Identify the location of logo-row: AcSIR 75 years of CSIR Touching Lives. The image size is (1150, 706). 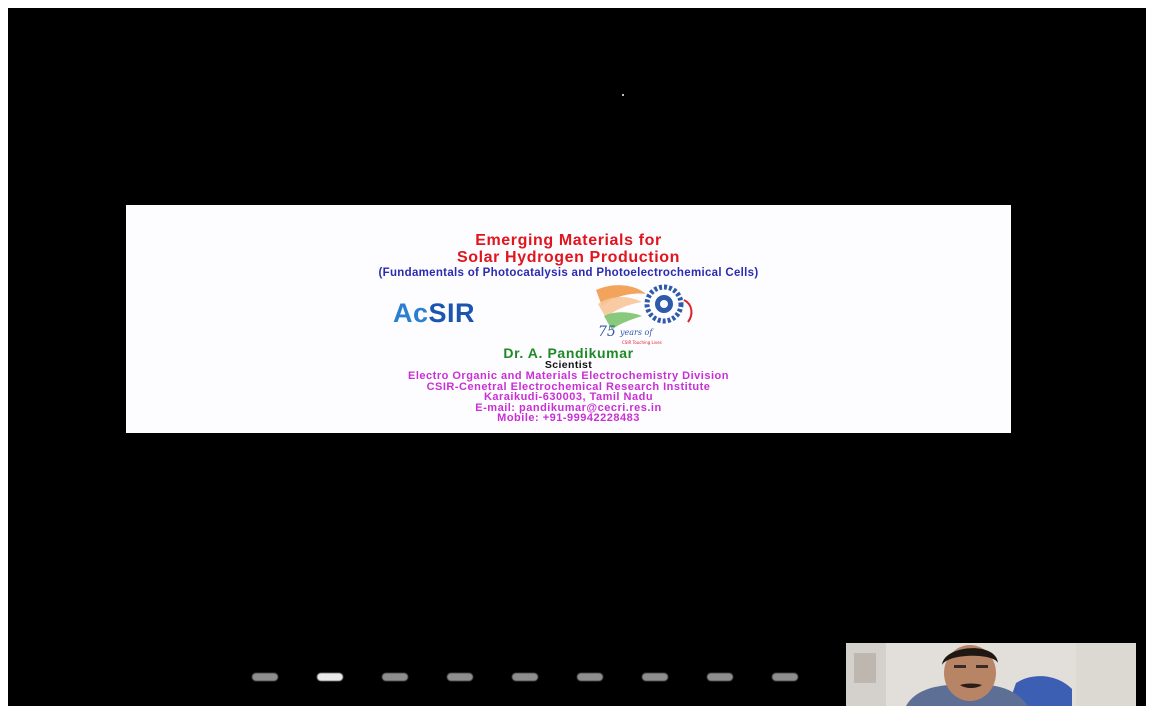
(568, 314).